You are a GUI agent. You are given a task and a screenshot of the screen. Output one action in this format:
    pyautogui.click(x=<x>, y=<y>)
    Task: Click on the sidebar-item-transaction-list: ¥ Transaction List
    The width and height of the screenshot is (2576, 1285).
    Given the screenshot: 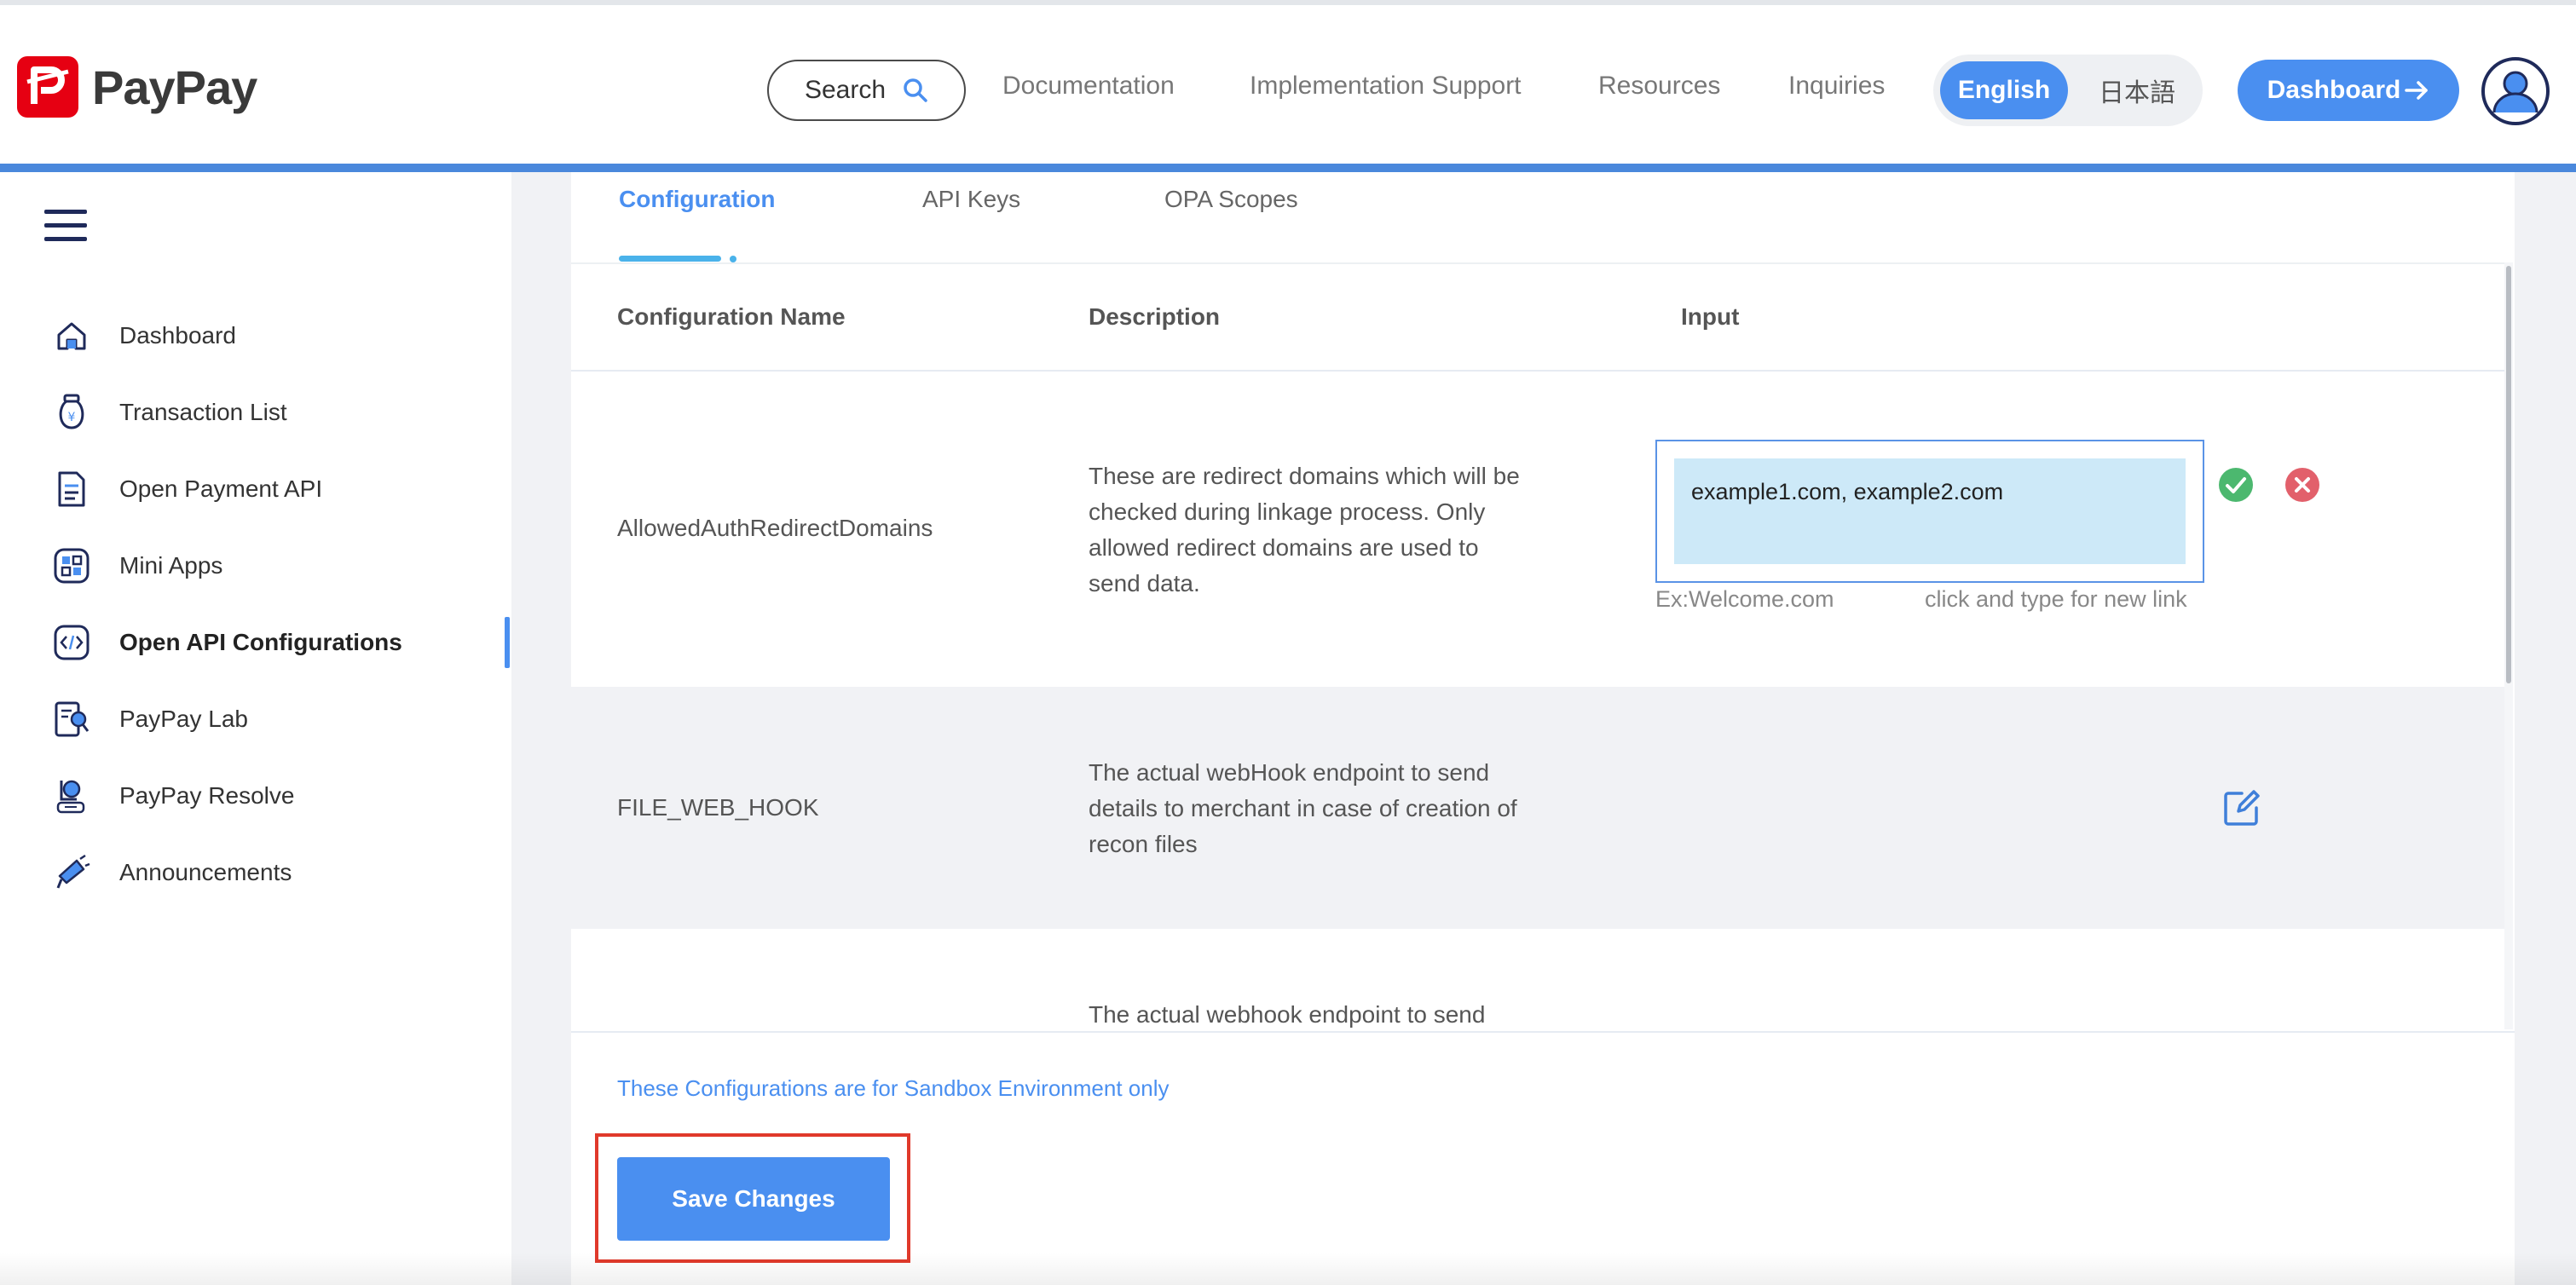 What is the action you would take?
    pyautogui.click(x=169, y=412)
    